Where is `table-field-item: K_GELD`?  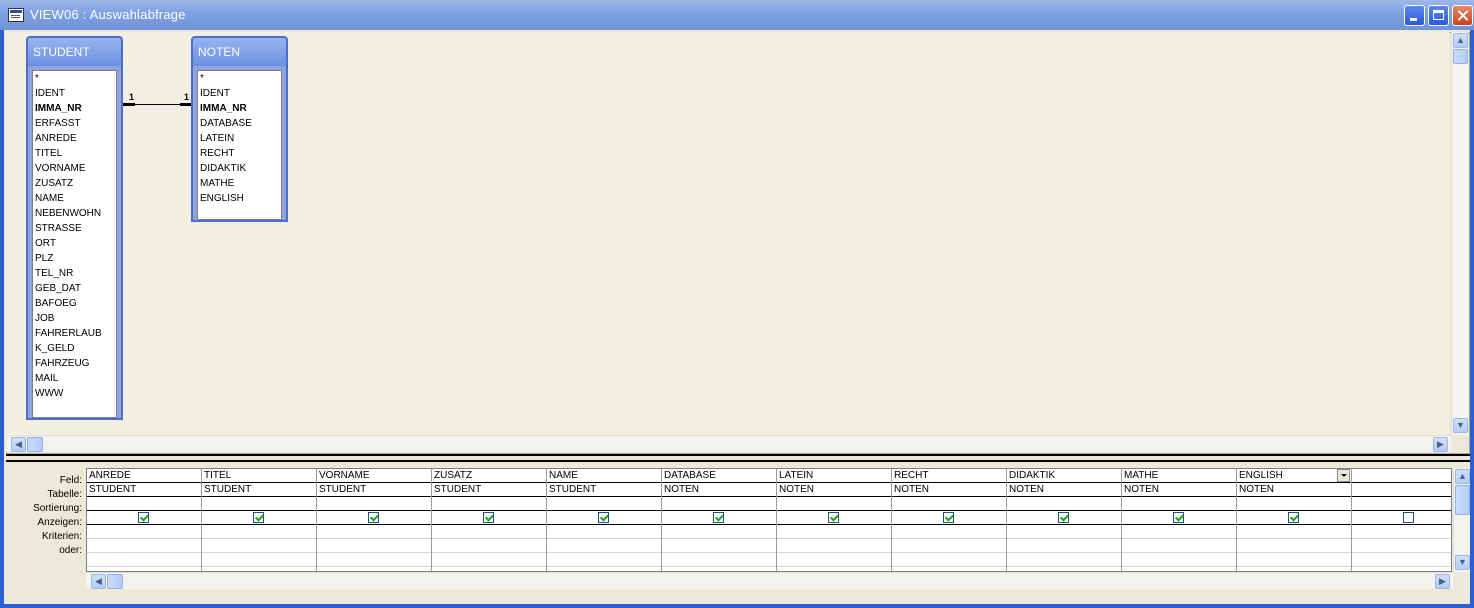 table-field-item: K_GELD is located at coordinates (75, 348).